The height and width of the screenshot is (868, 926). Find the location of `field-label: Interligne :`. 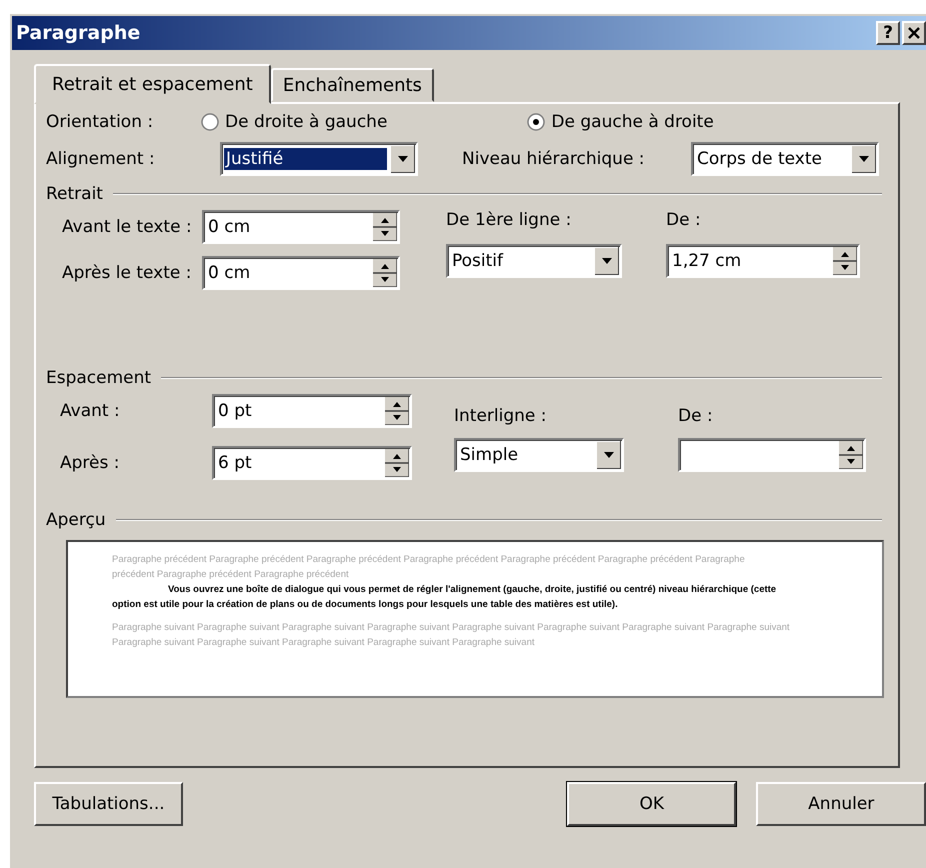

field-label: Interligne : is located at coordinates (501, 416).